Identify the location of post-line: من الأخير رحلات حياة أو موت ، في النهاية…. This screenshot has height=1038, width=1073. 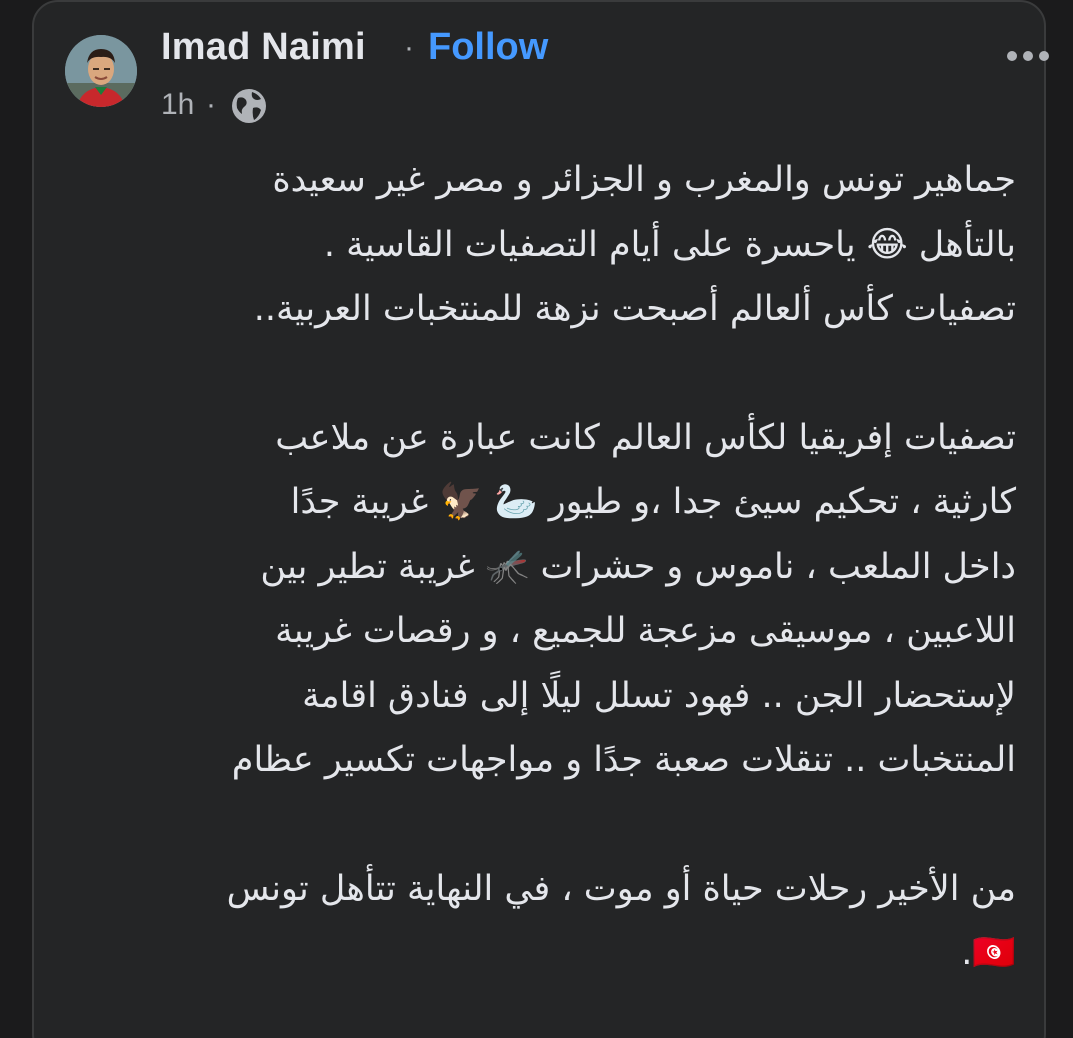
(621, 888).